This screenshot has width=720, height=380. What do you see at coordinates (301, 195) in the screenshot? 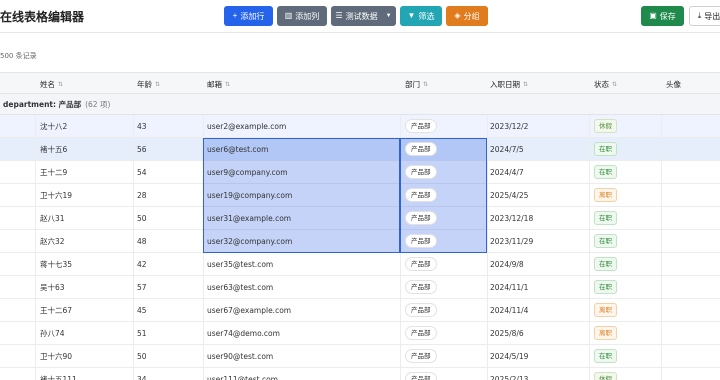
I see `cell-email: user19@company.com` at bounding box center [301, 195].